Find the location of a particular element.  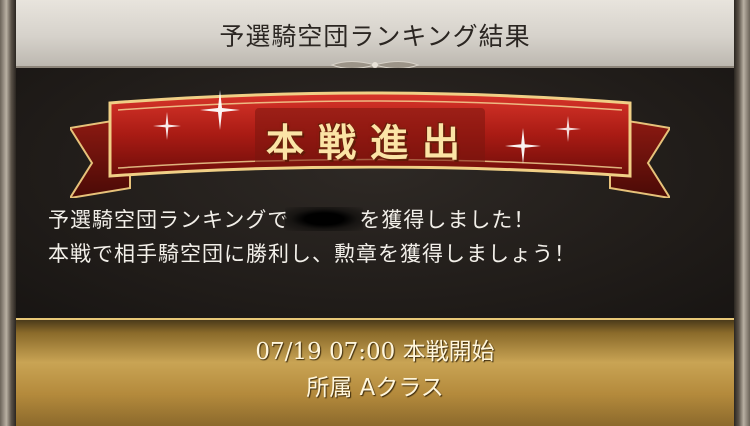

message-line-2: 本戦で相手騎空団に勝利し、勲章を獲得しましょう！ is located at coordinates (312, 254).